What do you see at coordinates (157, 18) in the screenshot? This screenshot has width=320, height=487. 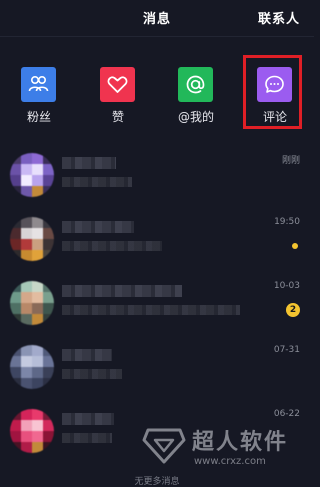 I see `top-bar: 消息 联系人` at bounding box center [157, 18].